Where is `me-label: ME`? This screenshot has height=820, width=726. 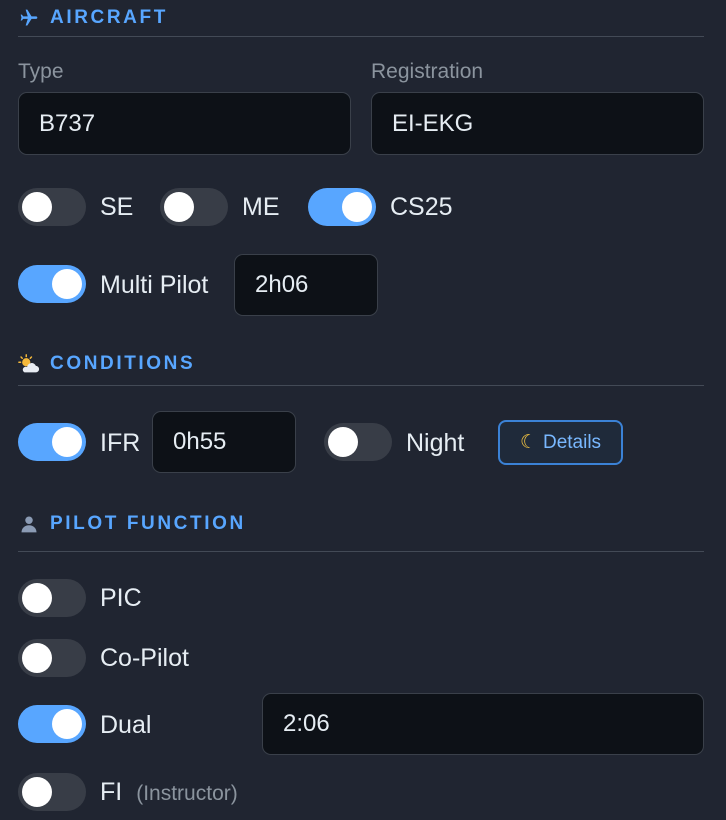 me-label: ME is located at coordinates (261, 207).